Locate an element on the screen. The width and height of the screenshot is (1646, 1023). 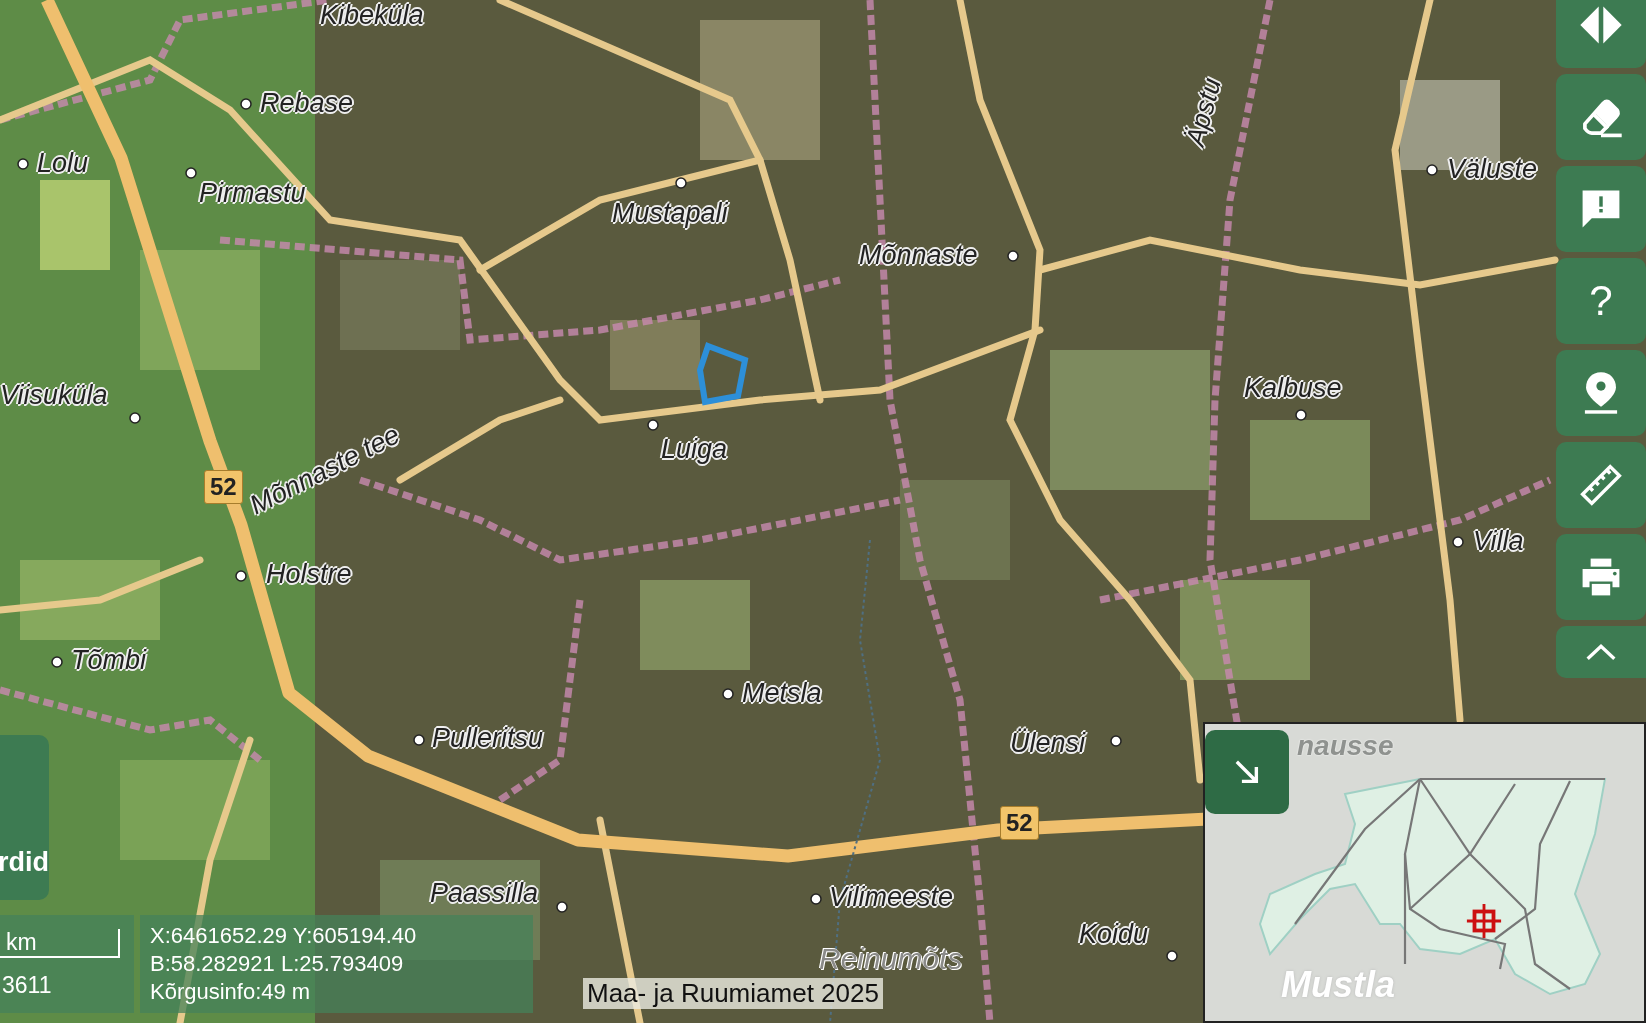
place-label: Pirmastu is located at coordinates (252, 193).